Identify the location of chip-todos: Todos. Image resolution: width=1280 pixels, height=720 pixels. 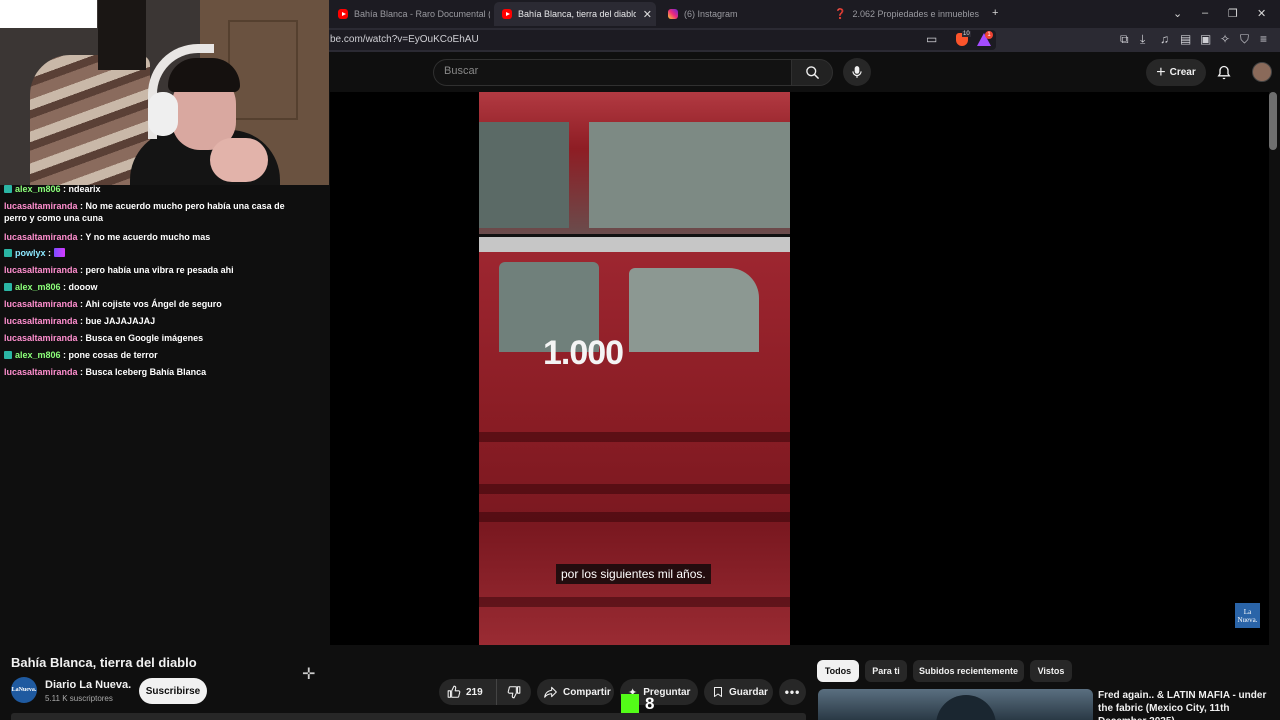
(838, 671).